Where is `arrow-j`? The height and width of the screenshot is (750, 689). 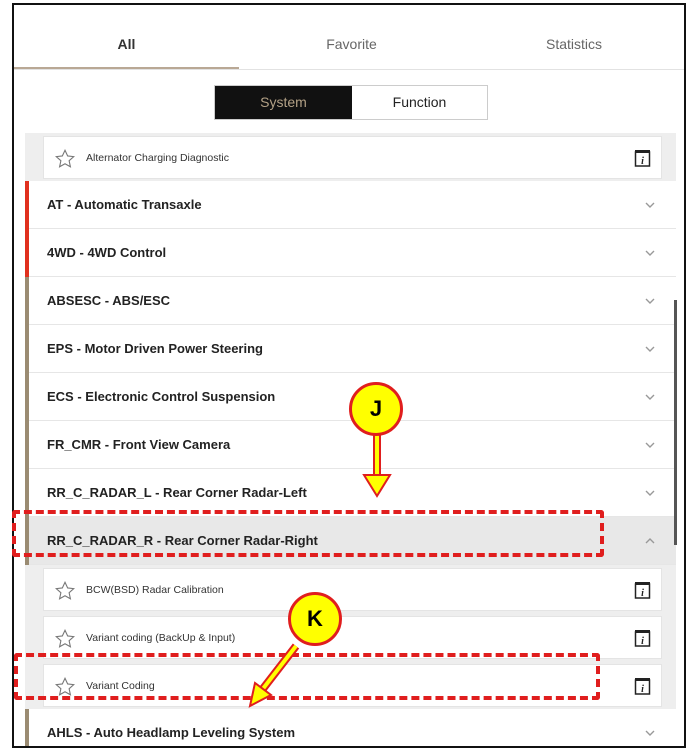
arrow-j is located at coordinates (377, 464).